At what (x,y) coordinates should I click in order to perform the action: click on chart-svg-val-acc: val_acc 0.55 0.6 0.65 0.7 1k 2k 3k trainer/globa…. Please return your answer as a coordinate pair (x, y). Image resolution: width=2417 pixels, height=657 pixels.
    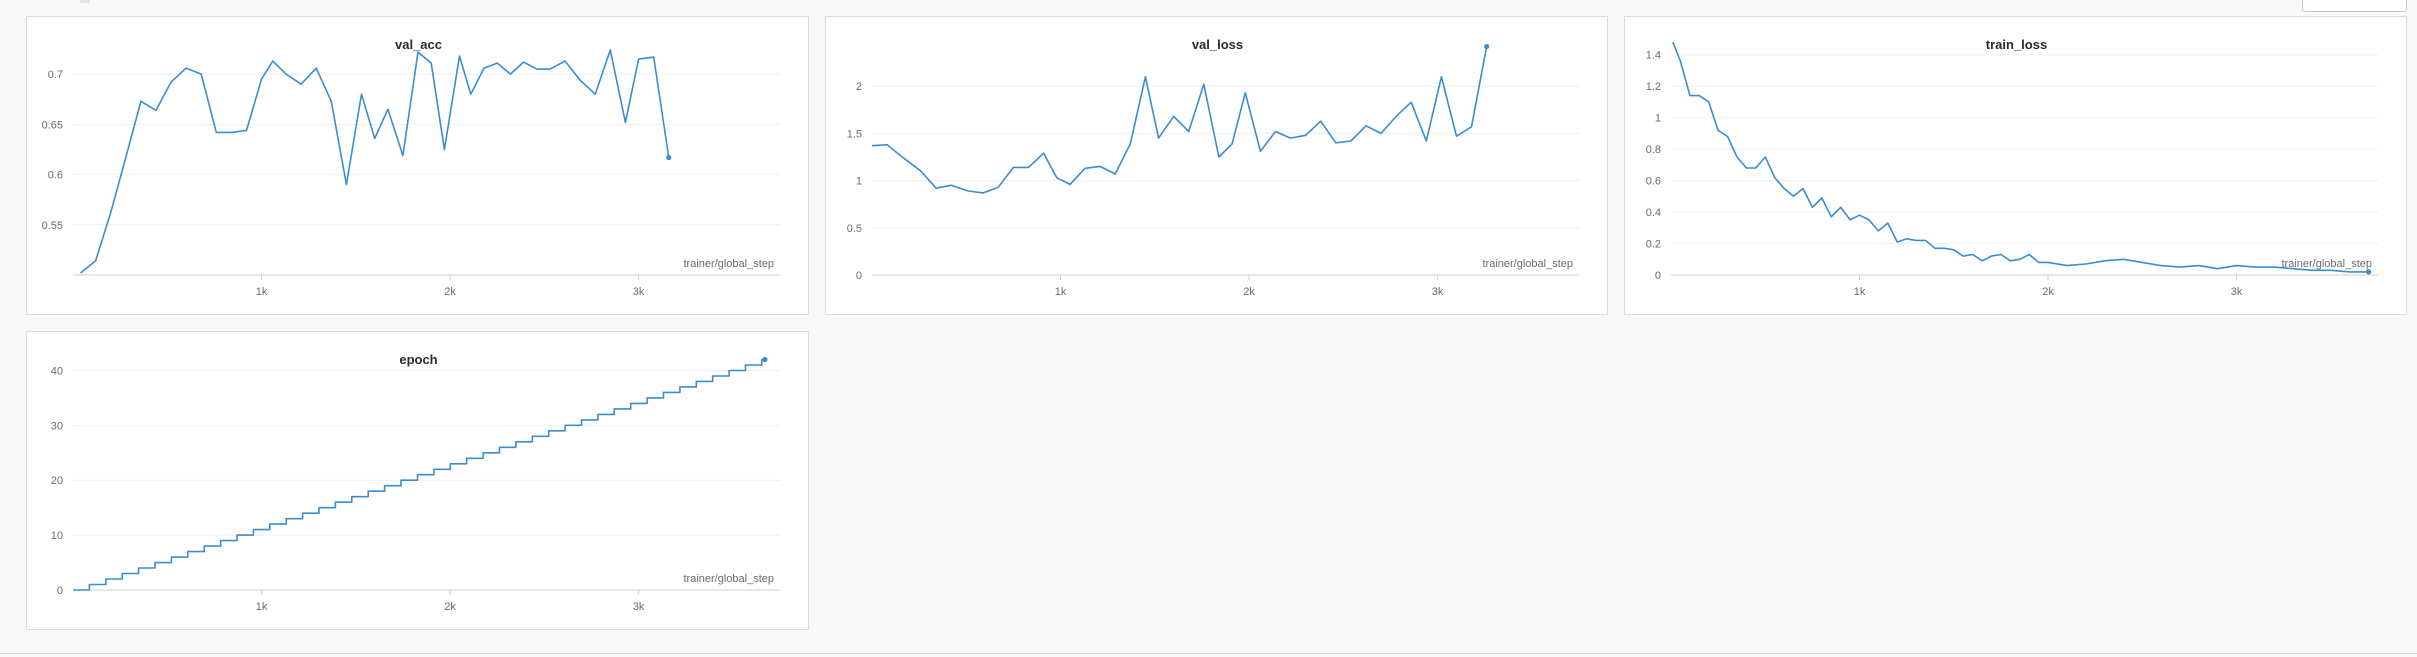
    Looking at the image, I should click on (411, 167).